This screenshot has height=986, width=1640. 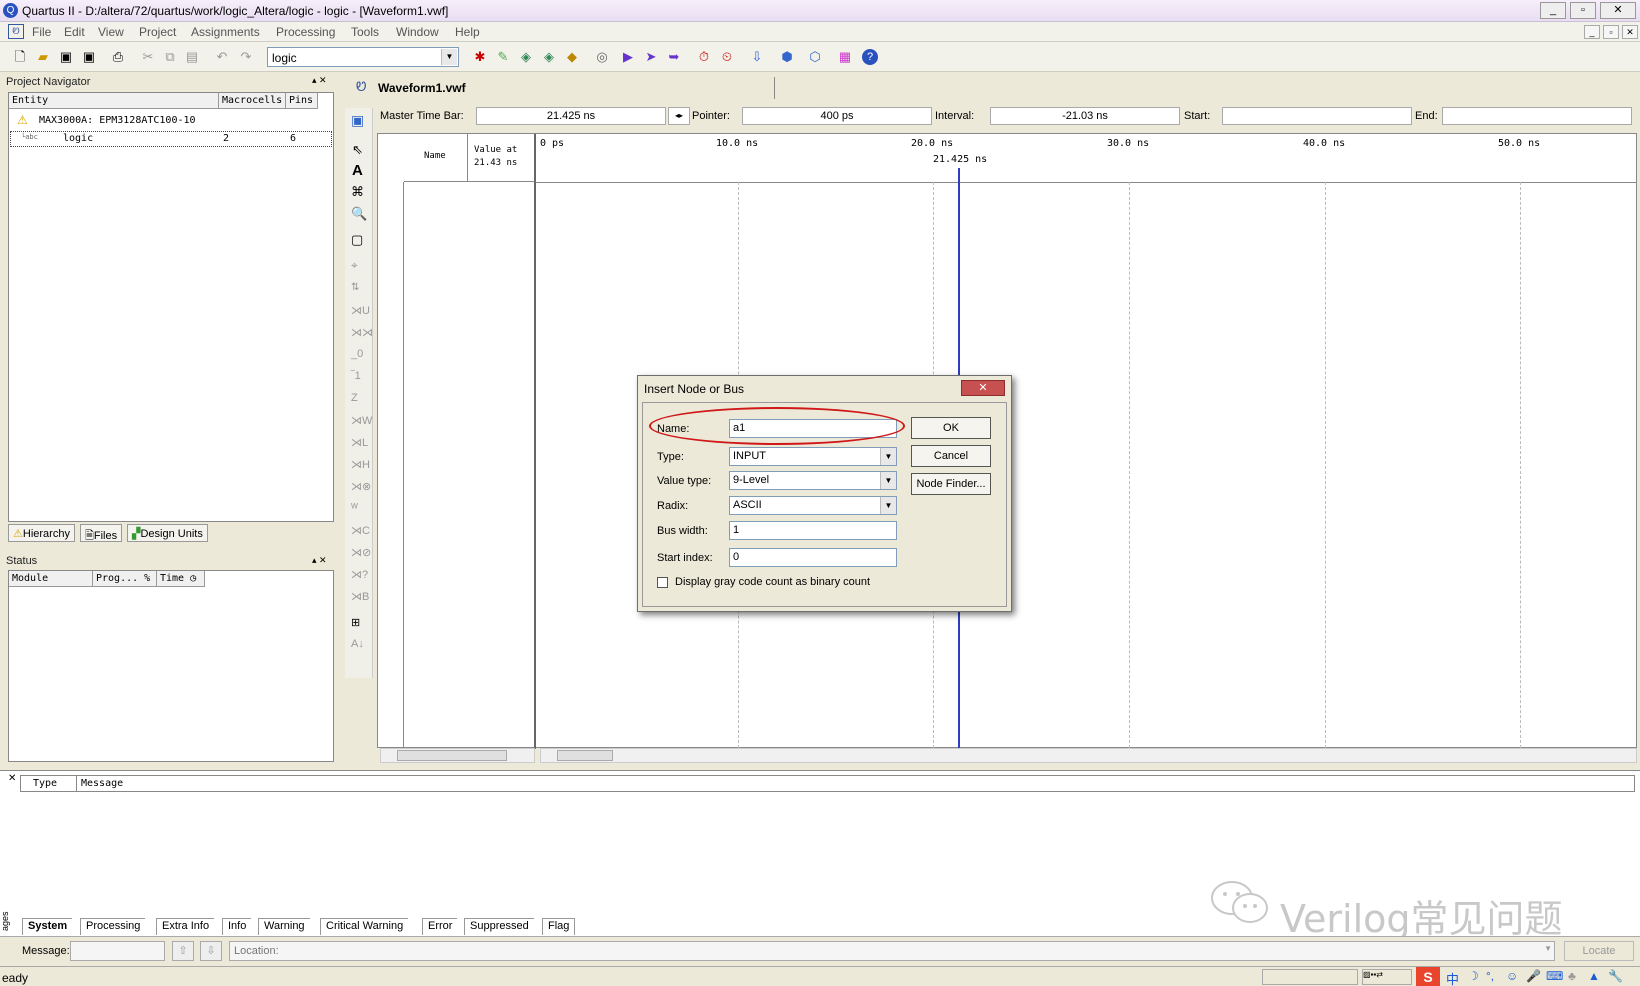 I want to click on random-value-icon: ⋊?, so click(x=359, y=574).